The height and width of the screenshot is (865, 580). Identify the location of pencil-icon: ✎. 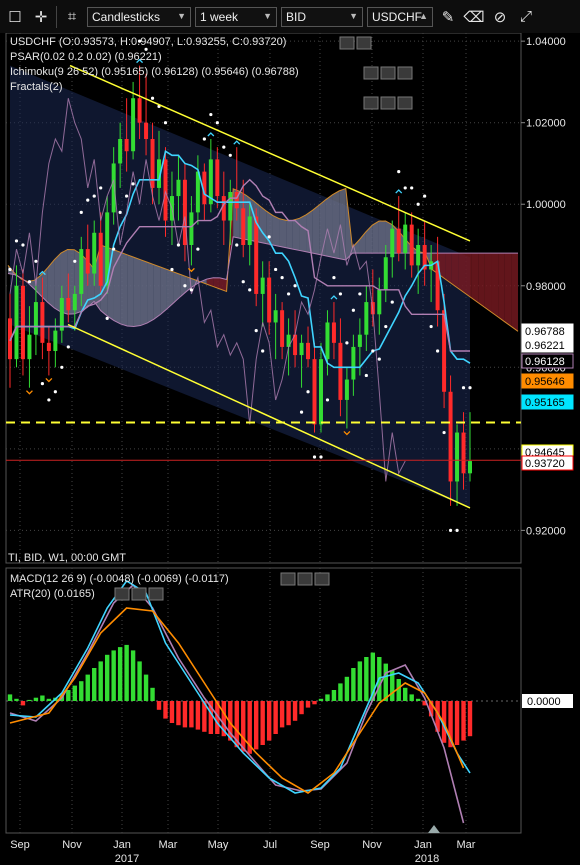
(448, 17).